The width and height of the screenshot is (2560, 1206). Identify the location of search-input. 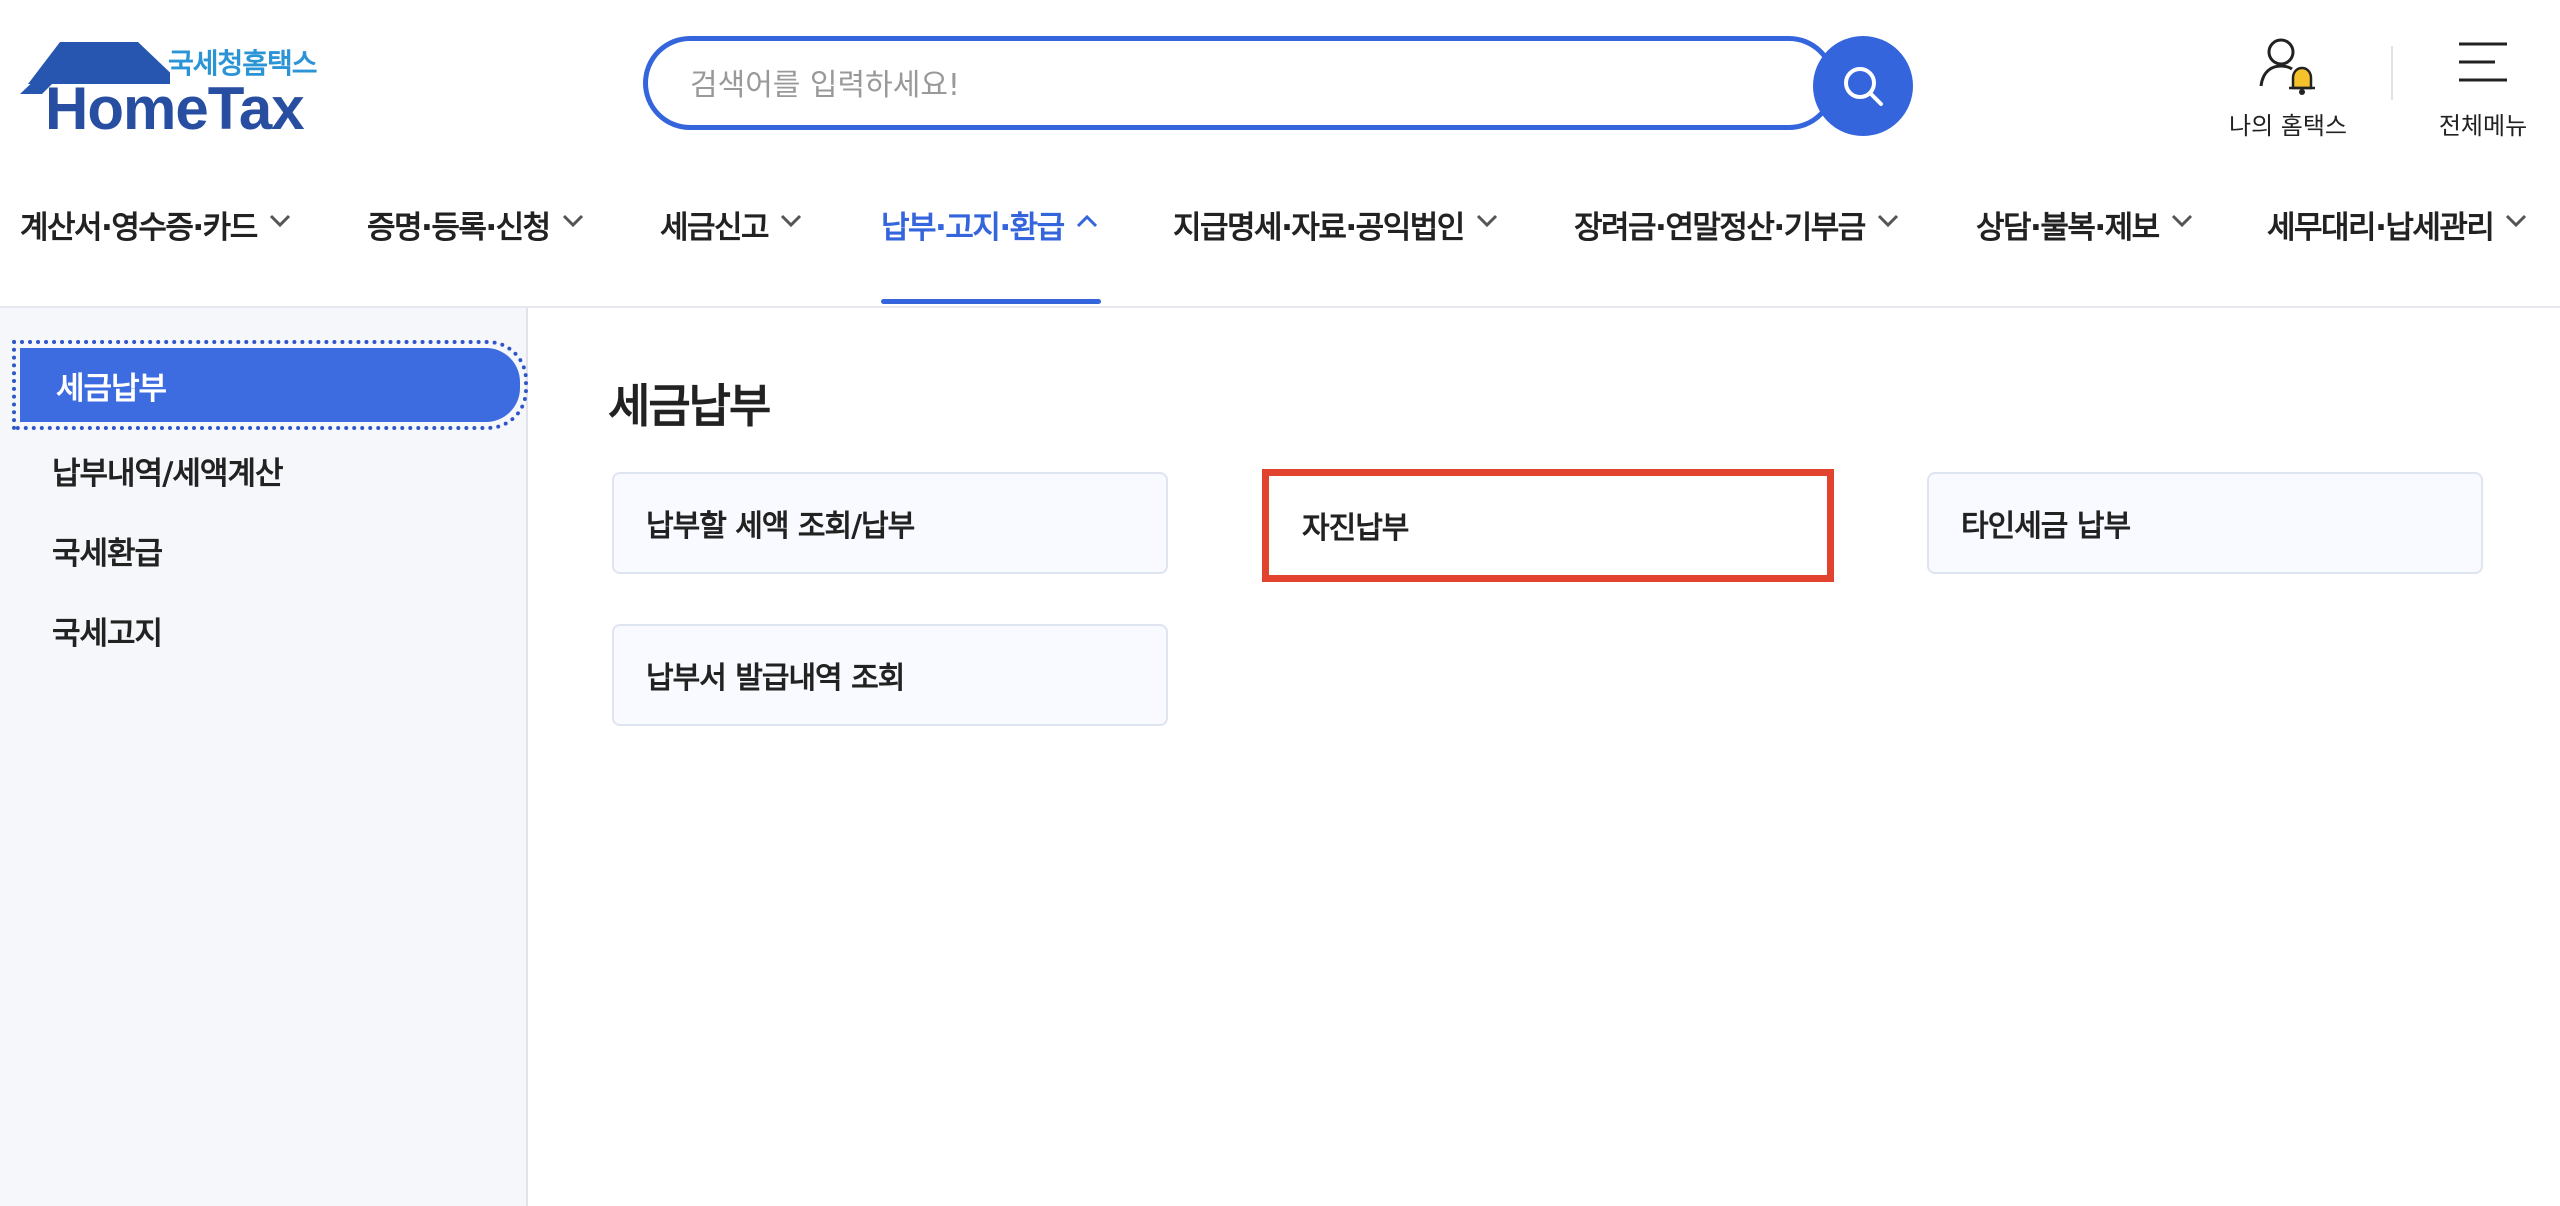
(1230, 85).